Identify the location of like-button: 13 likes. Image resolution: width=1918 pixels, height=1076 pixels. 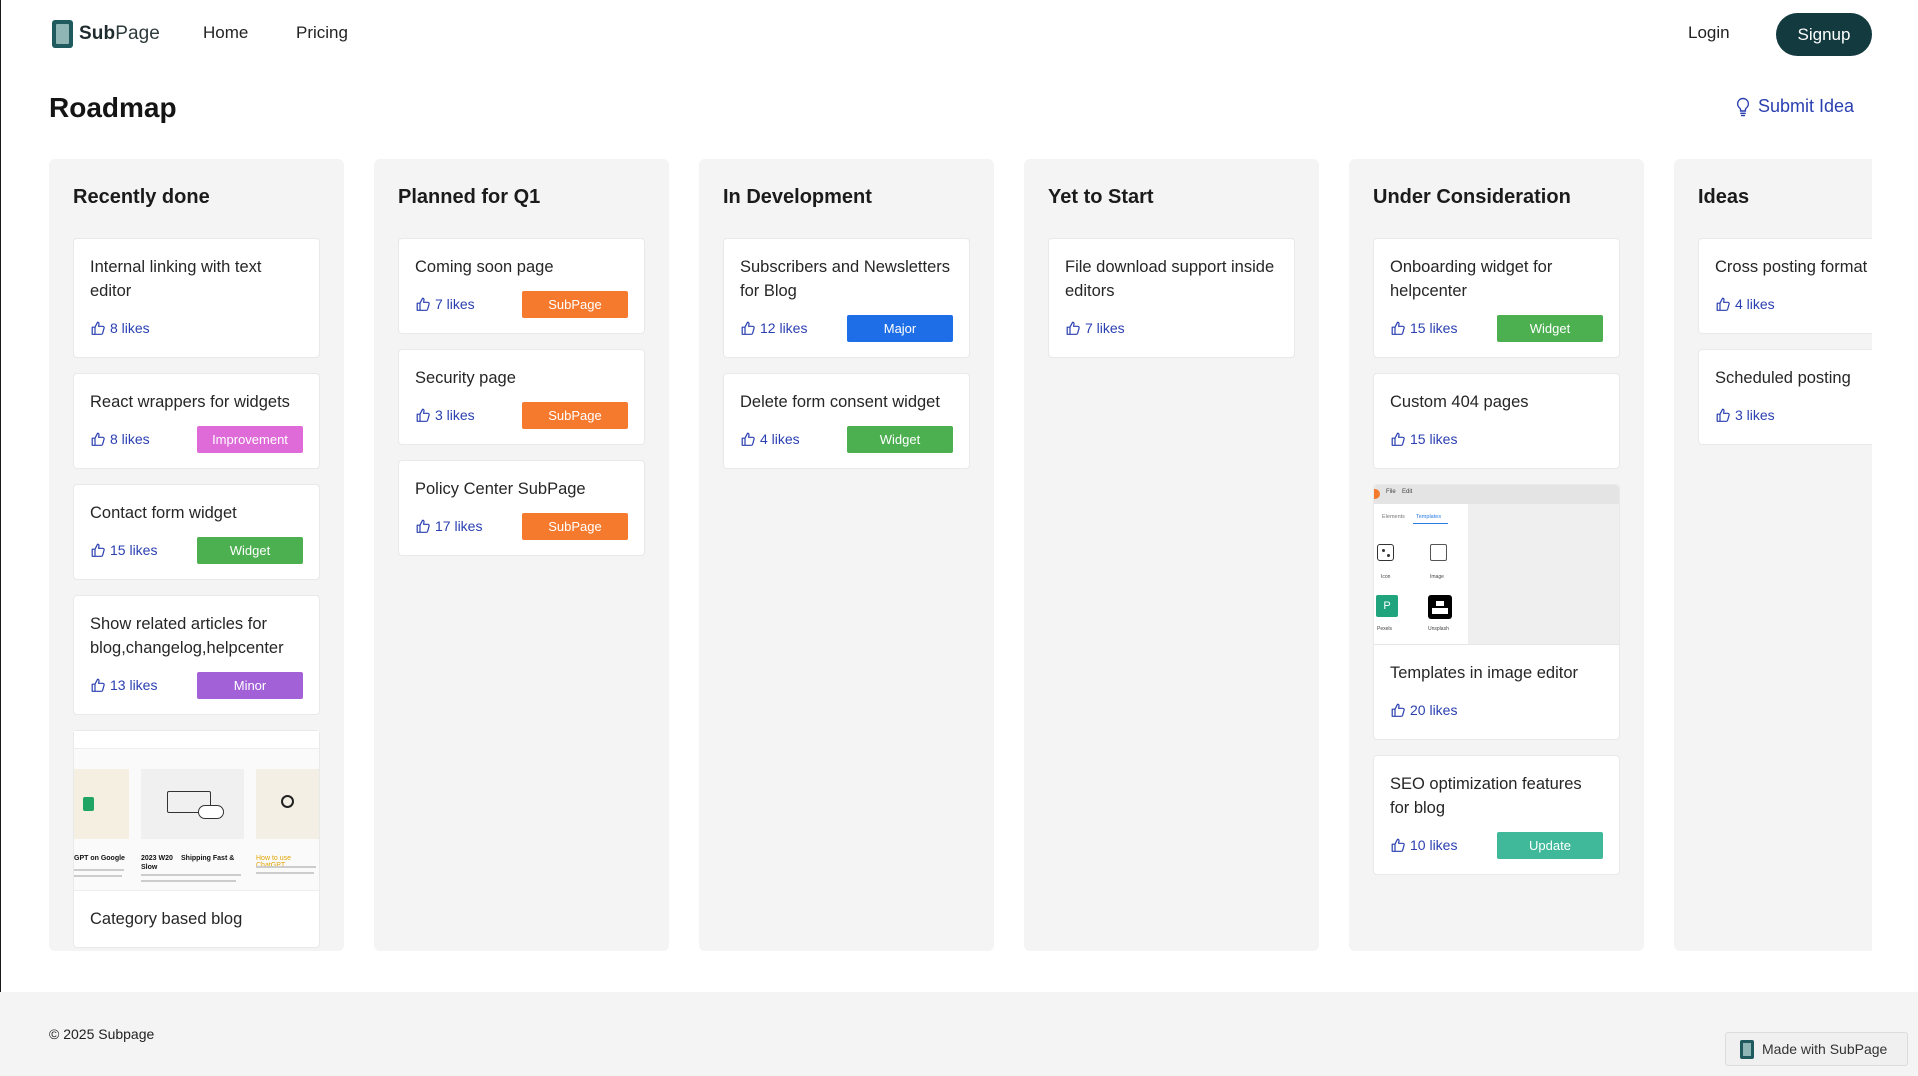
(123, 685).